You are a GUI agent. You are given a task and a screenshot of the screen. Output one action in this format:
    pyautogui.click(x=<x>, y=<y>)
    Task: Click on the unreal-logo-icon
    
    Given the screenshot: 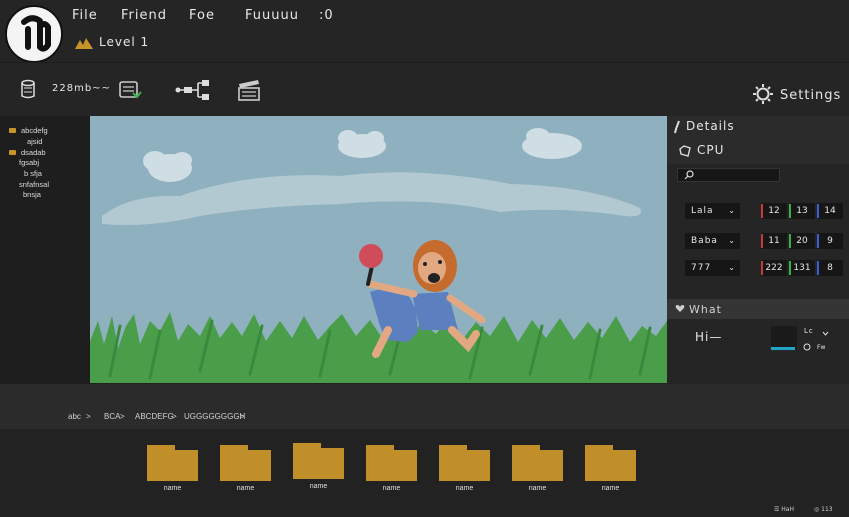 What is the action you would take?
    pyautogui.click(x=34, y=34)
    